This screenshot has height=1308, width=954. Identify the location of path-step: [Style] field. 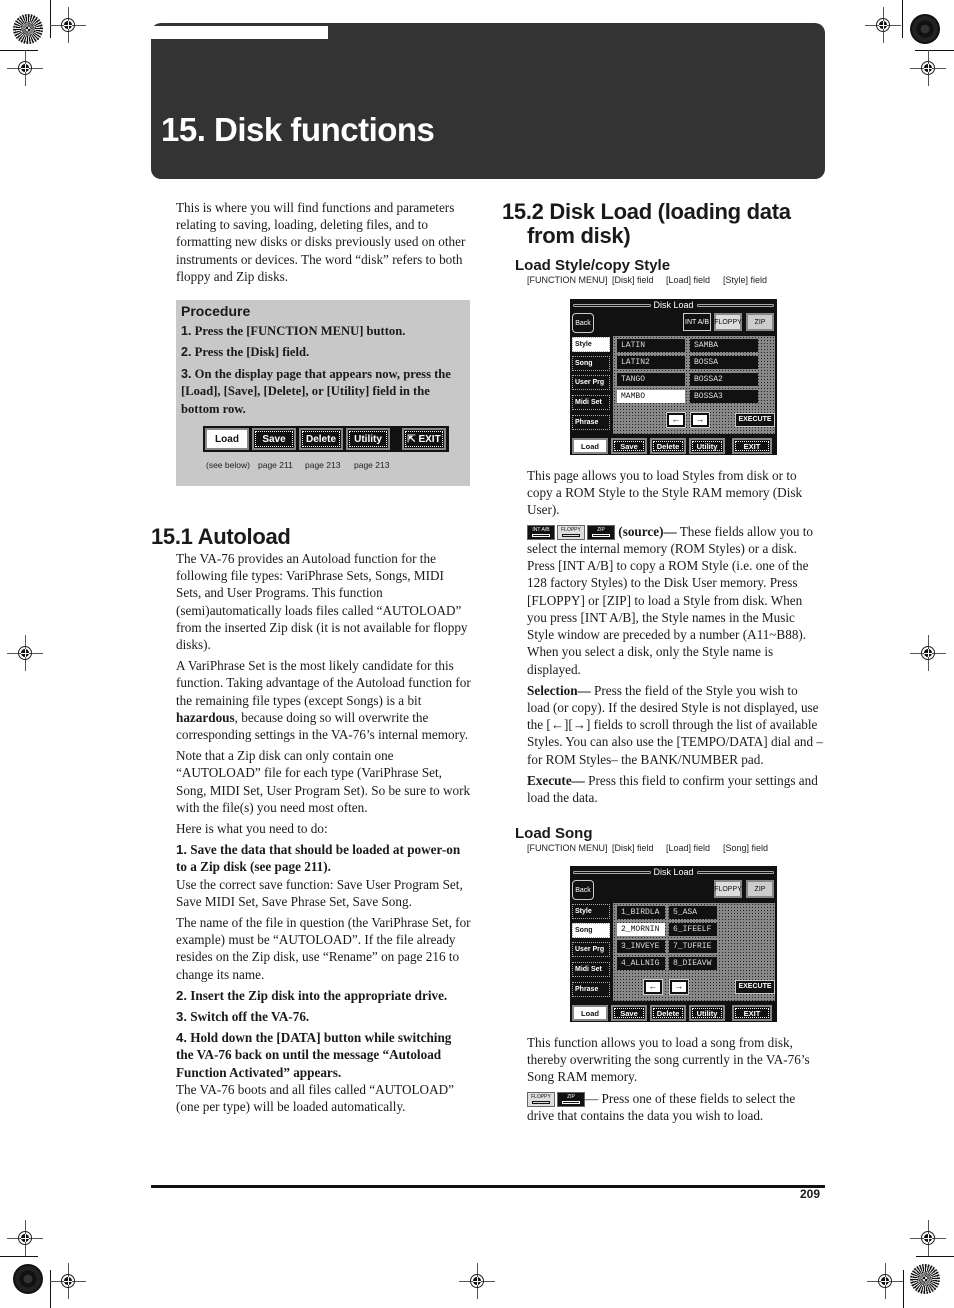
(745, 280).